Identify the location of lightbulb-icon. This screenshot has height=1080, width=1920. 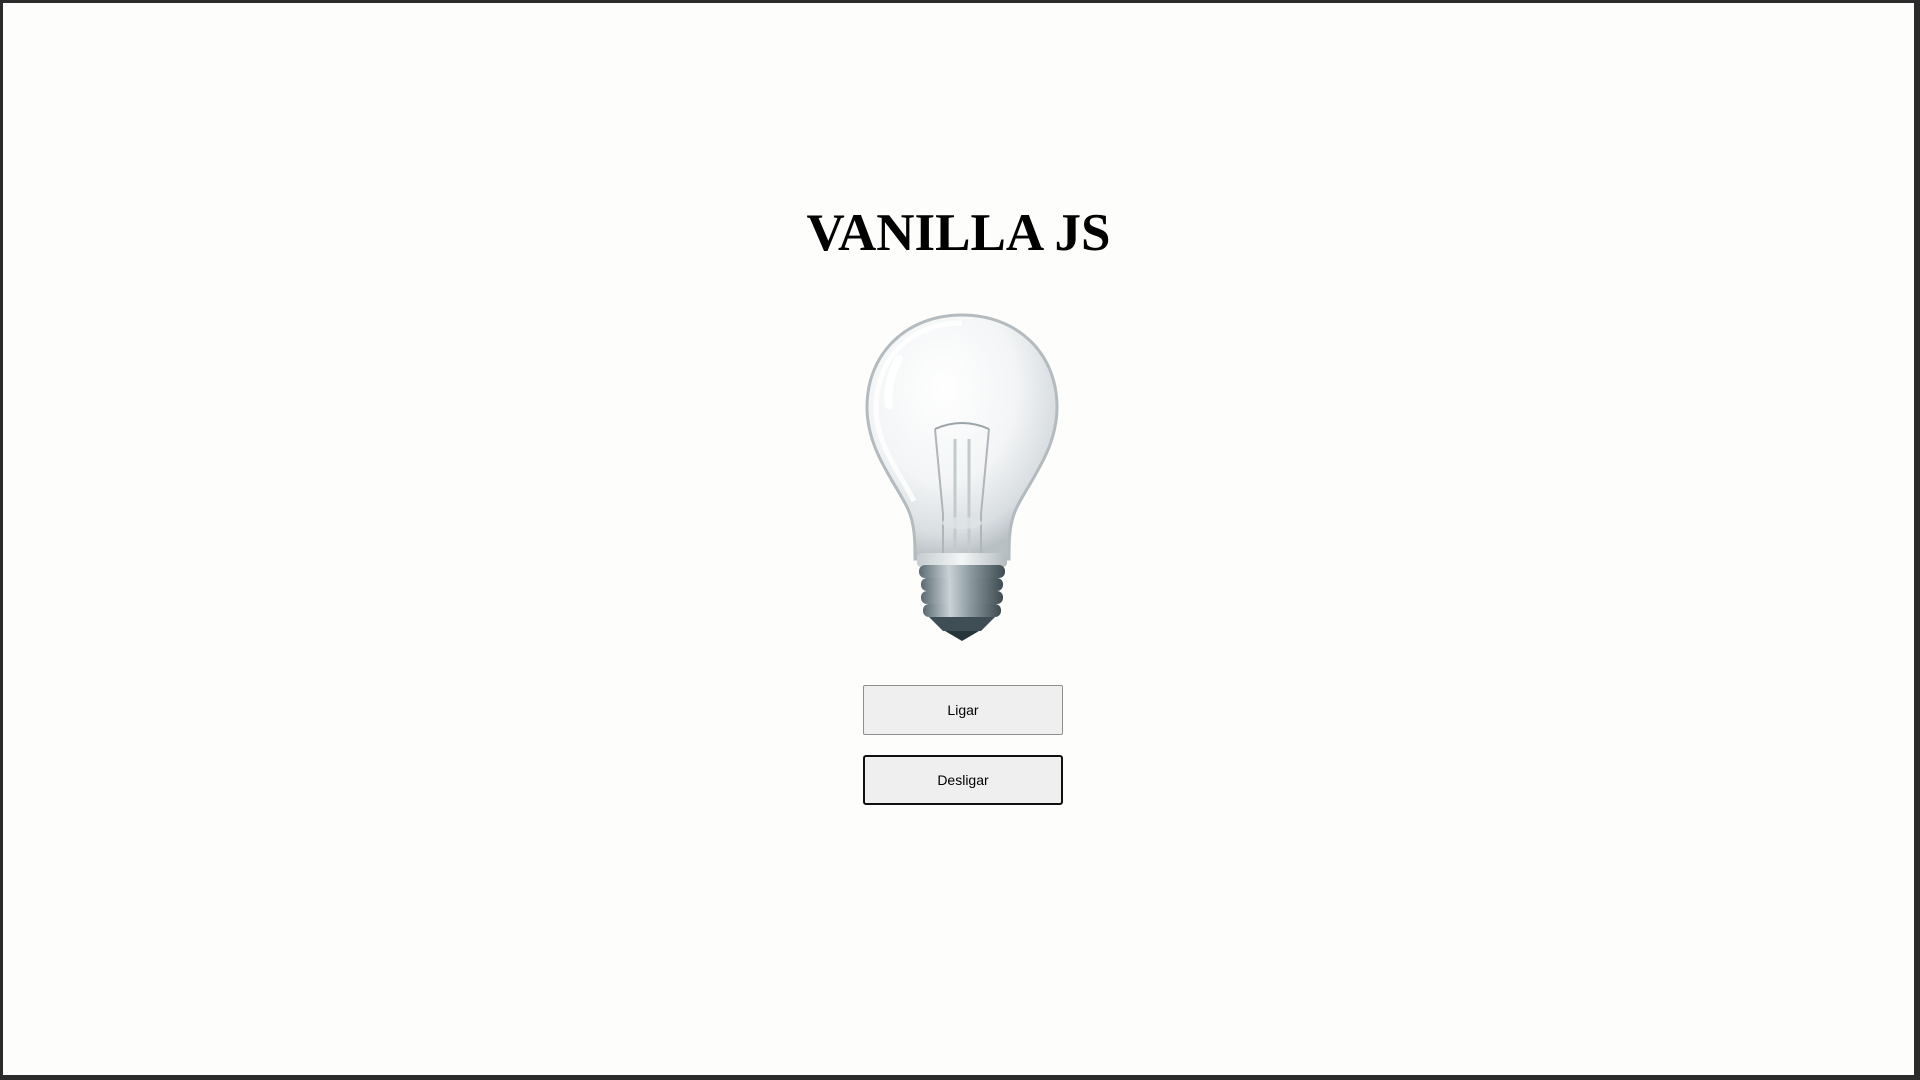
(962, 477).